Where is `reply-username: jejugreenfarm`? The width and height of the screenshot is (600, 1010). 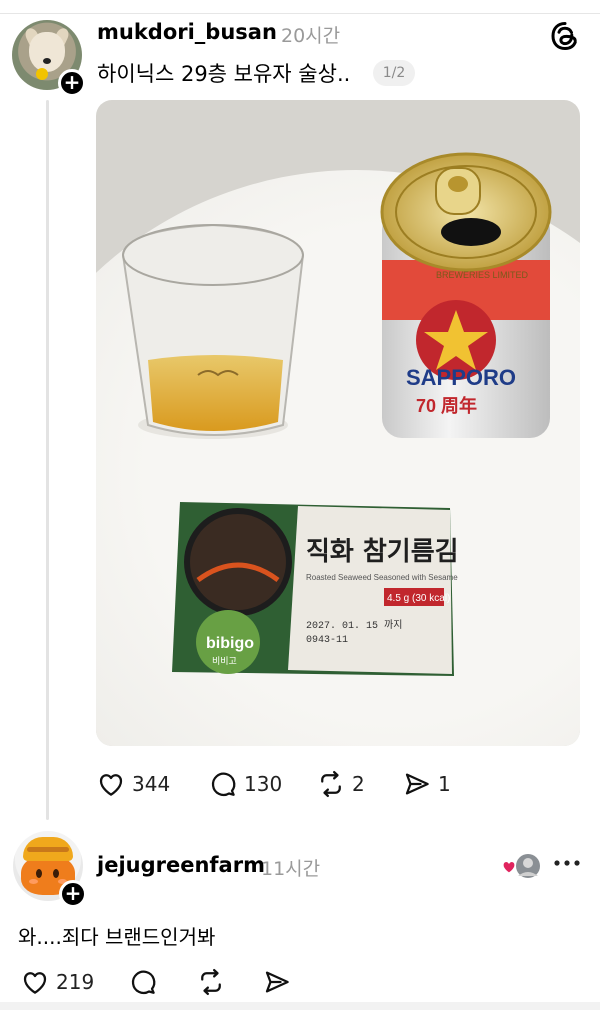 reply-username: jejugreenfarm is located at coordinates (181, 865).